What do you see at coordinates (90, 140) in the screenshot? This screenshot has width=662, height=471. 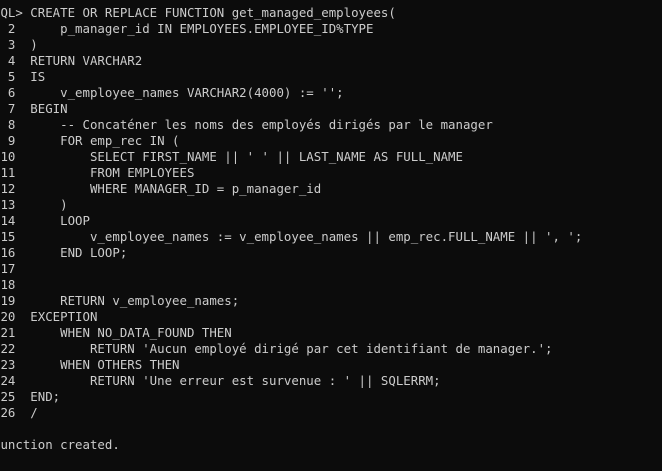 I see `terminal-line: 9 FOR emp_rec IN (` at bounding box center [90, 140].